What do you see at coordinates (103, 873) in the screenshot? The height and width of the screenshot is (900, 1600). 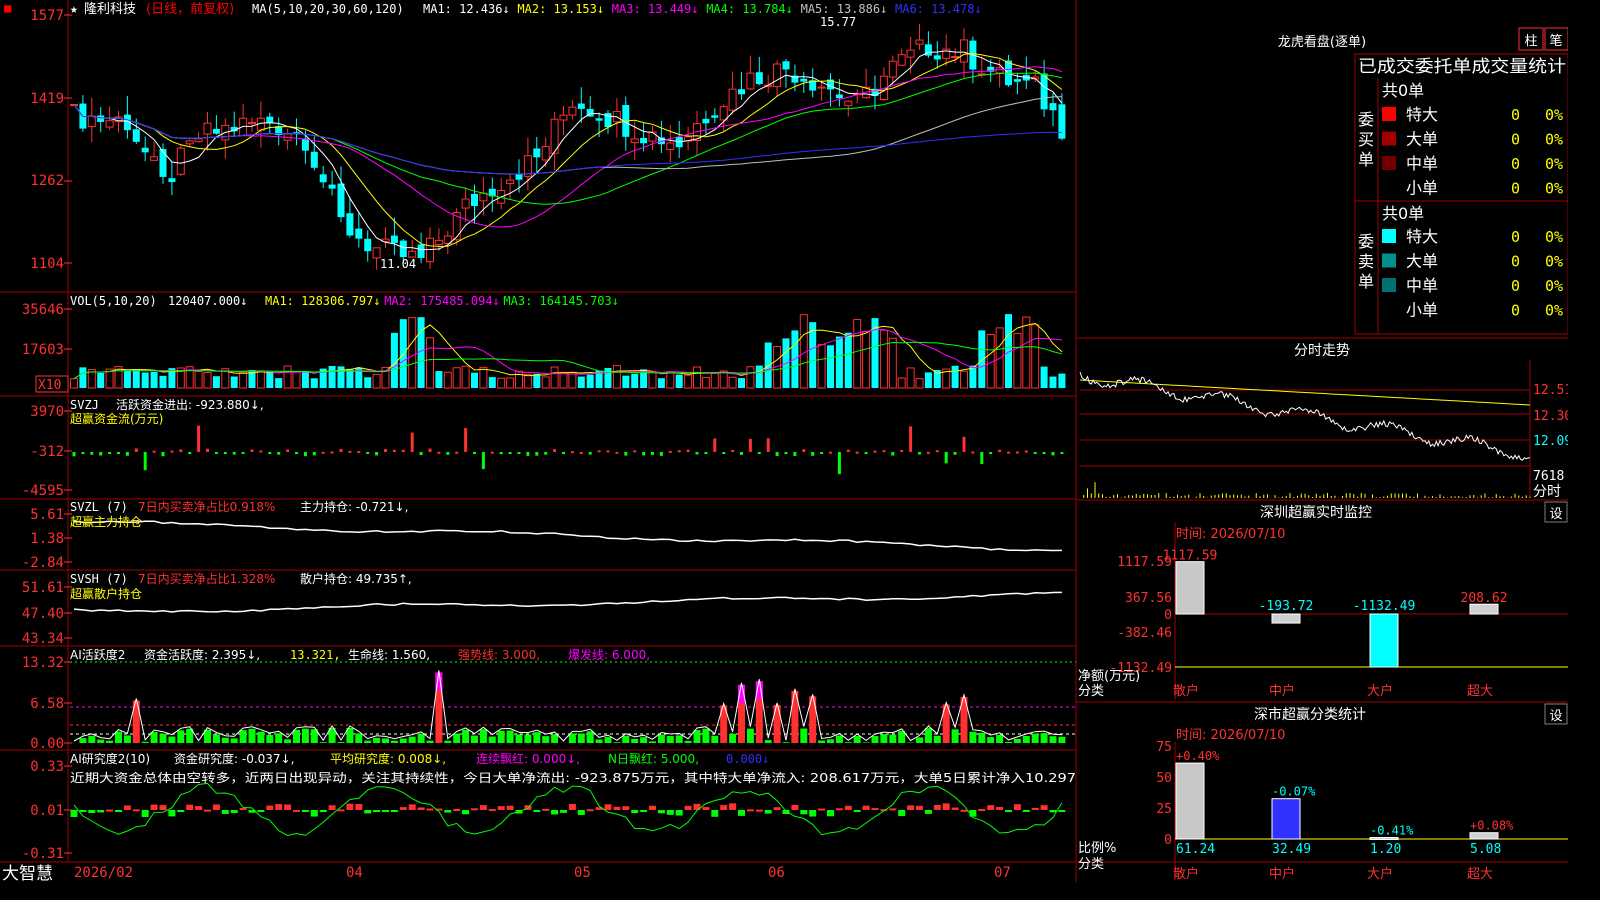 I see `x-tick: 2026/02` at bounding box center [103, 873].